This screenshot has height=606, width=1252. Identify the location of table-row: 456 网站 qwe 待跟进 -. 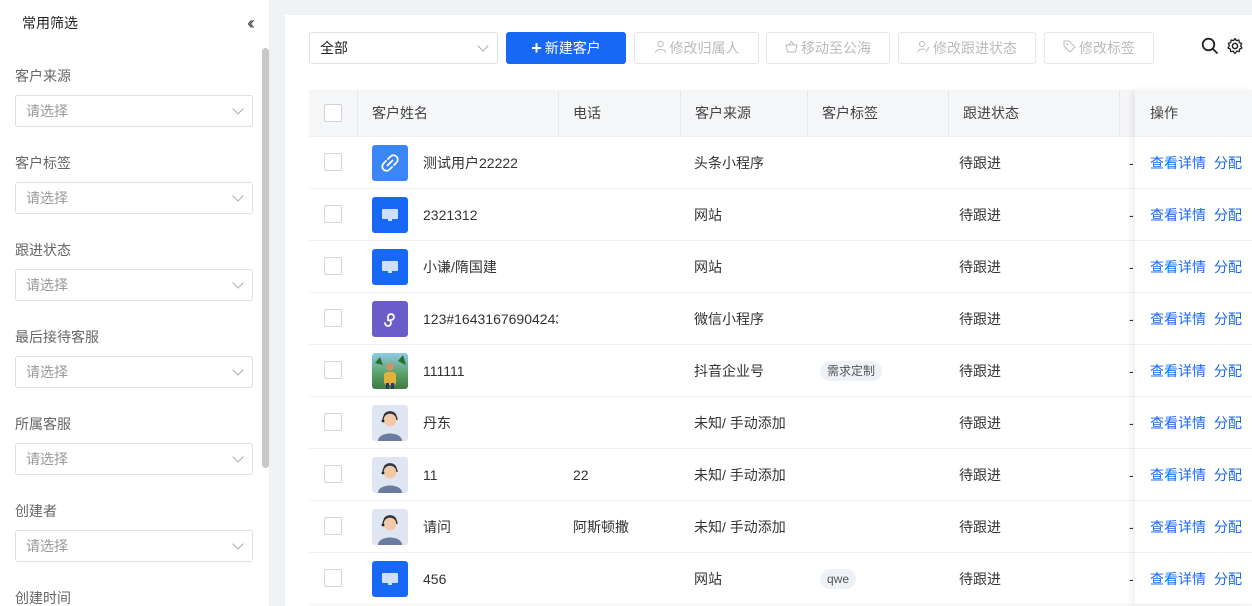
(780, 579).